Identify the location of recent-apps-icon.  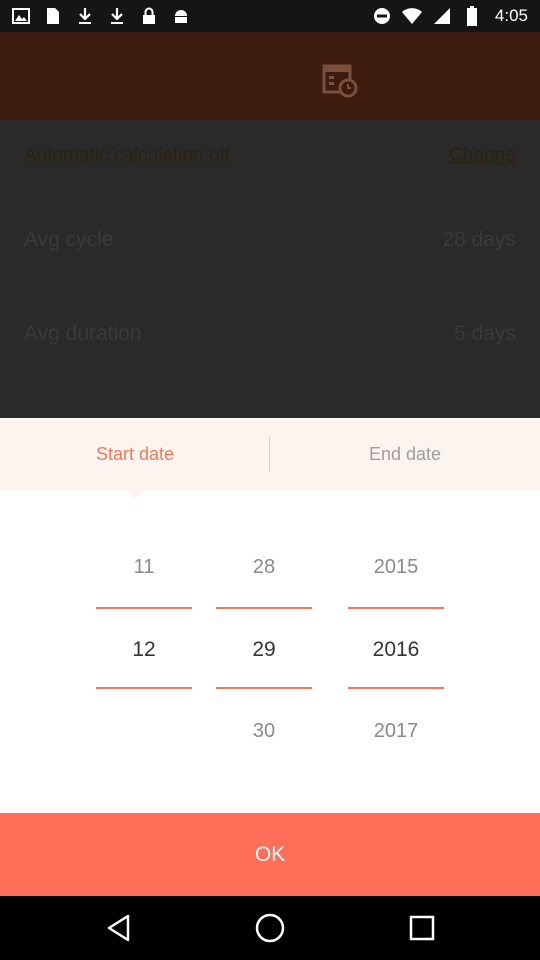
(422, 928).